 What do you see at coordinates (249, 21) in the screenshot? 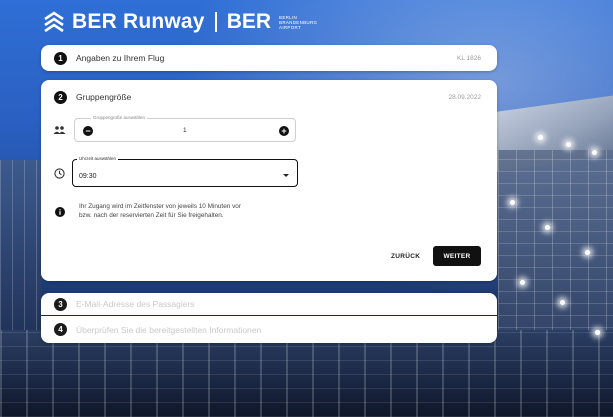
I see `ber-logo-text: BER` at bounding box center [249, 21].